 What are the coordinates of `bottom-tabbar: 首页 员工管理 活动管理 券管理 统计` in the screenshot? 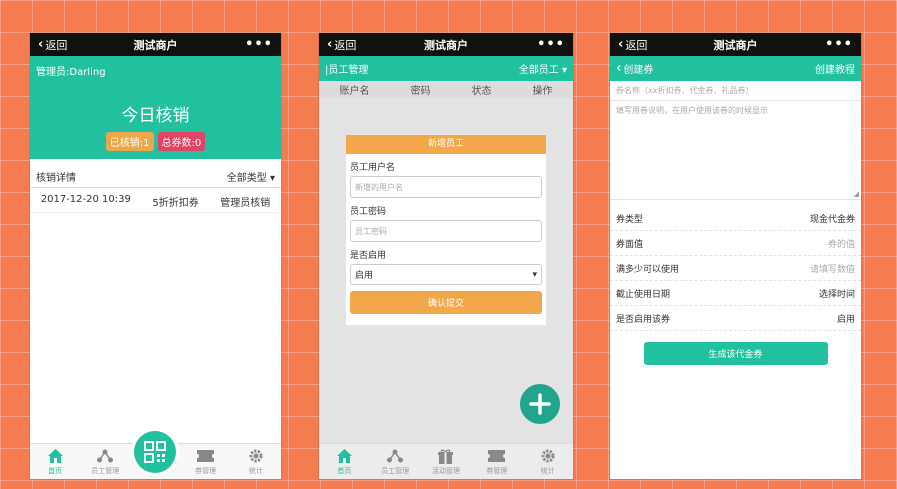 It's located at (446, 461).